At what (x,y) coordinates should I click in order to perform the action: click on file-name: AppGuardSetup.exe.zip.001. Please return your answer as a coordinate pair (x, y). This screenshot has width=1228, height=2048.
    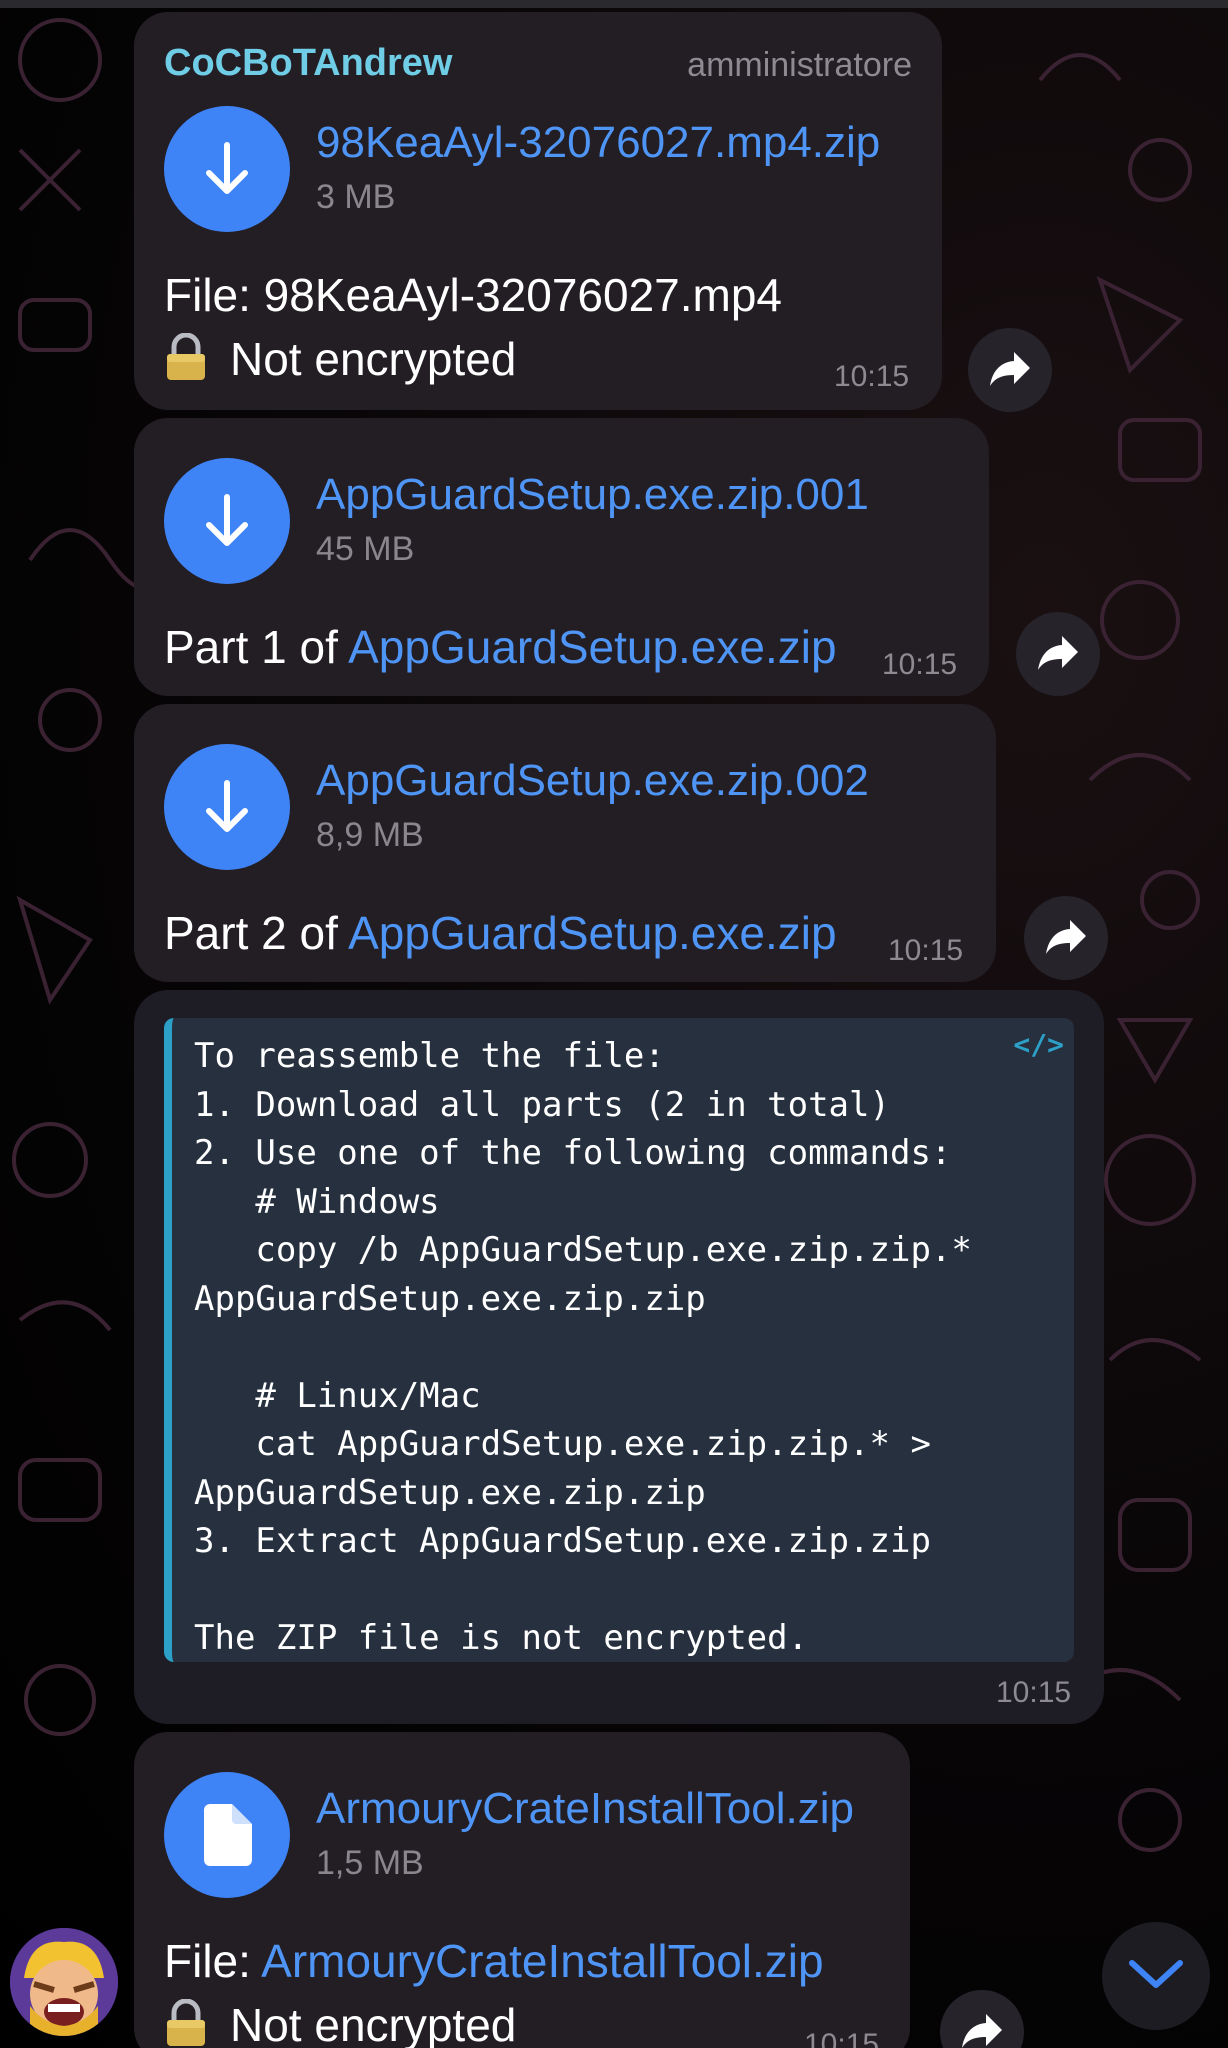
    Looking at the image, I should click on (592, 495).